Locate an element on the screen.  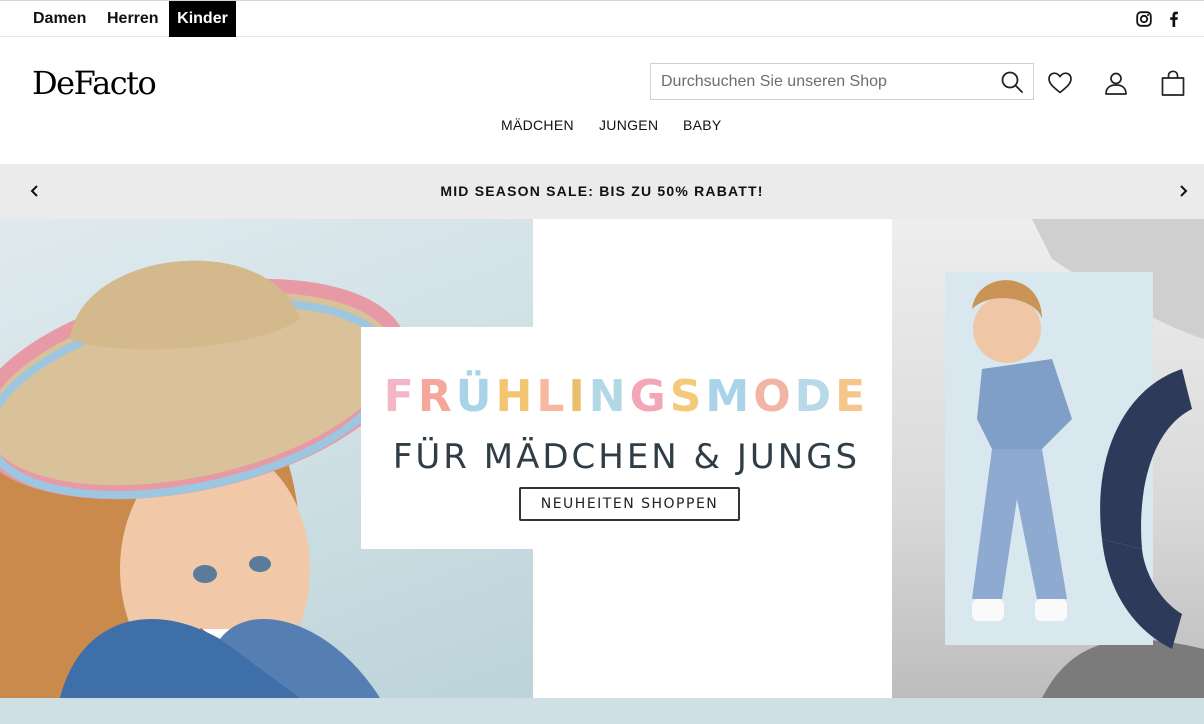
hero-headline-letter: N is located at coordinates (609, 396).